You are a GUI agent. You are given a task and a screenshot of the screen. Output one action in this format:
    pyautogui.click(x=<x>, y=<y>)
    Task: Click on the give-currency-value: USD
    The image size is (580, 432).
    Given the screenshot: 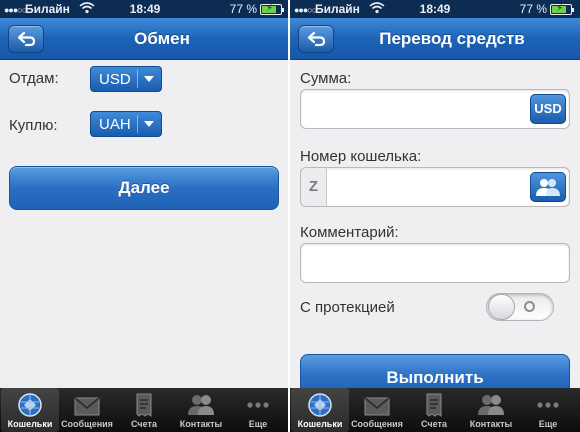 What is the action you would take?
    pyautogui.click(x=115, y=79)
    